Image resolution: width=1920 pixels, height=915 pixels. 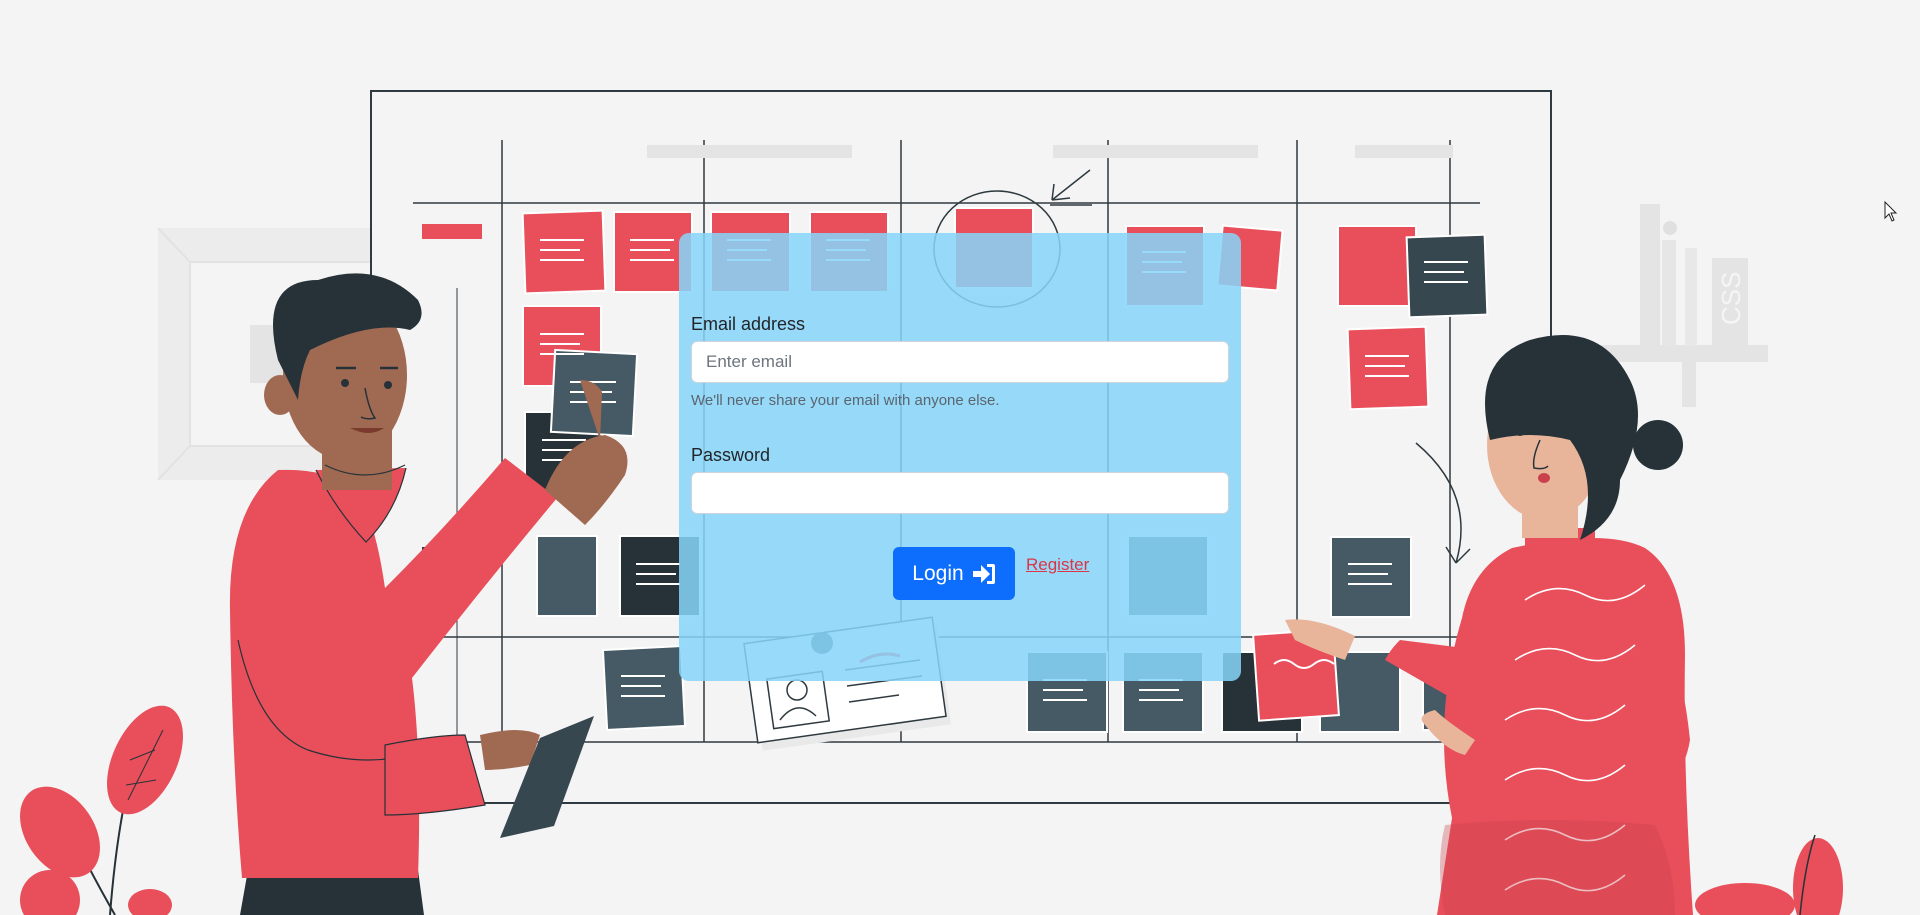 I want to click on login-button-label: Login, so click(x=938, y=573).